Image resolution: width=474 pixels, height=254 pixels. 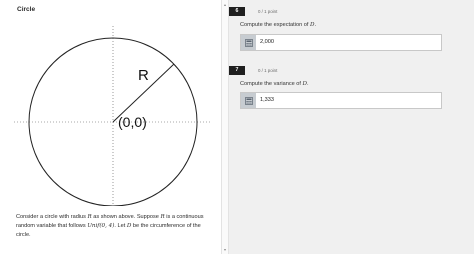 What do you see at coordinates (132, 122) in the screenshot?
I see `center-label: (0,0)` at bounding box center [132, 122].